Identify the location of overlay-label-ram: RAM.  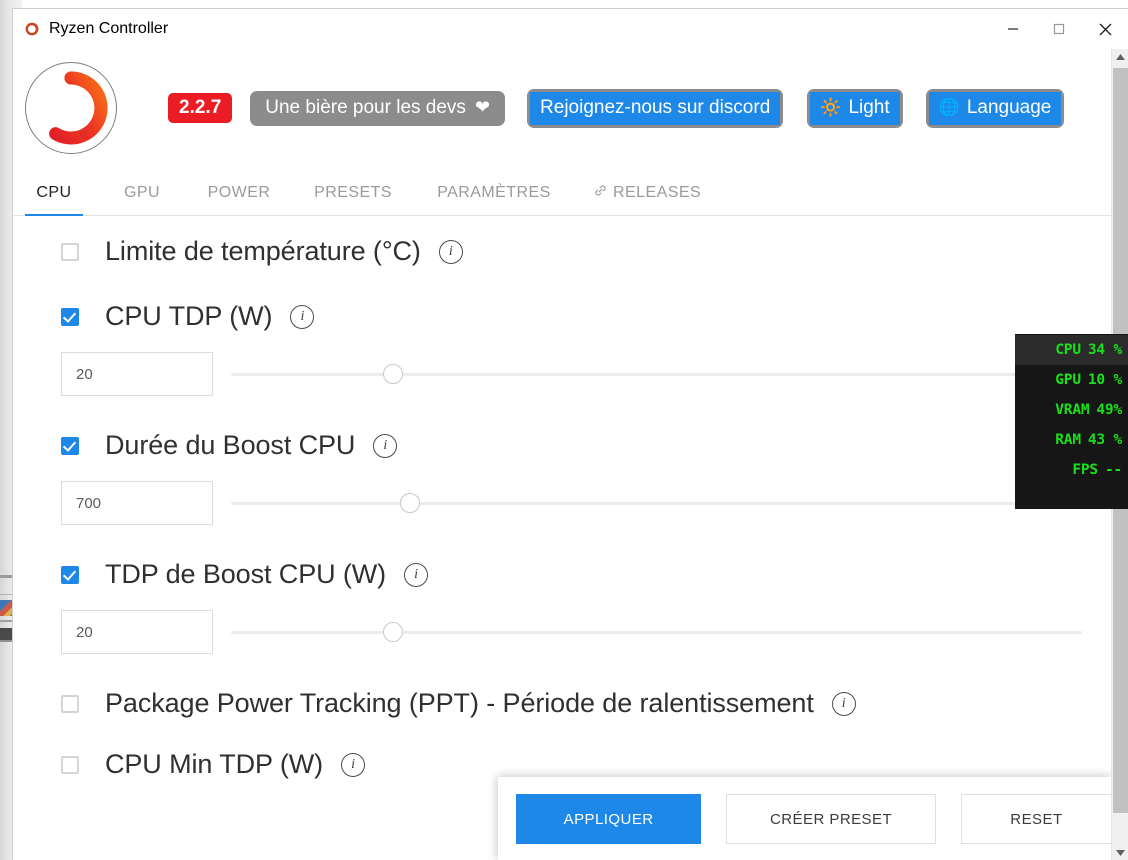
(1068, 440).